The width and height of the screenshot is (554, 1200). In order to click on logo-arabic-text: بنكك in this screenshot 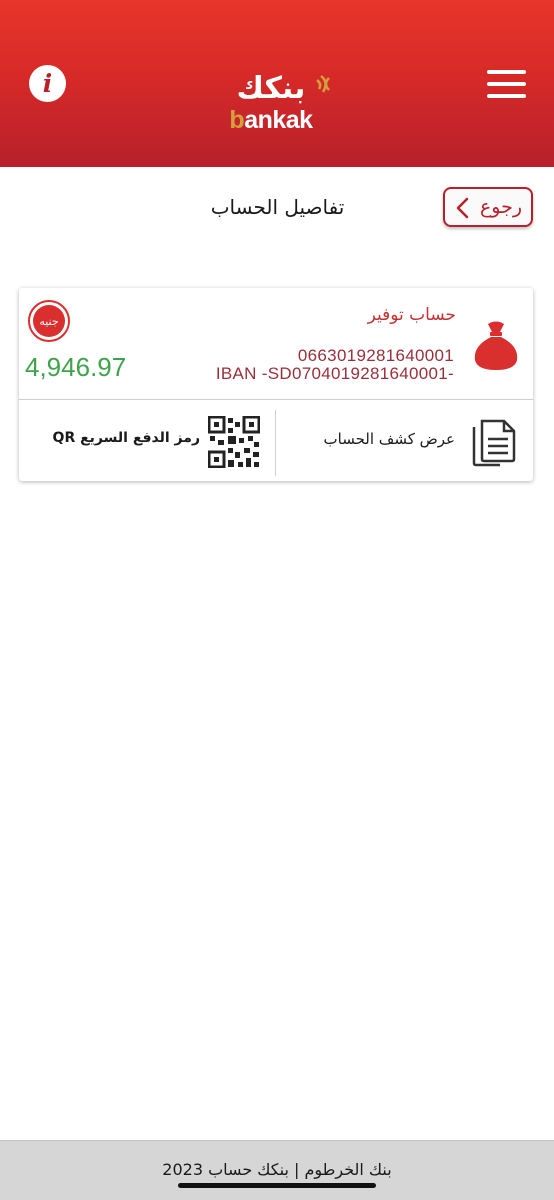, I will do `click(271, 88)`.